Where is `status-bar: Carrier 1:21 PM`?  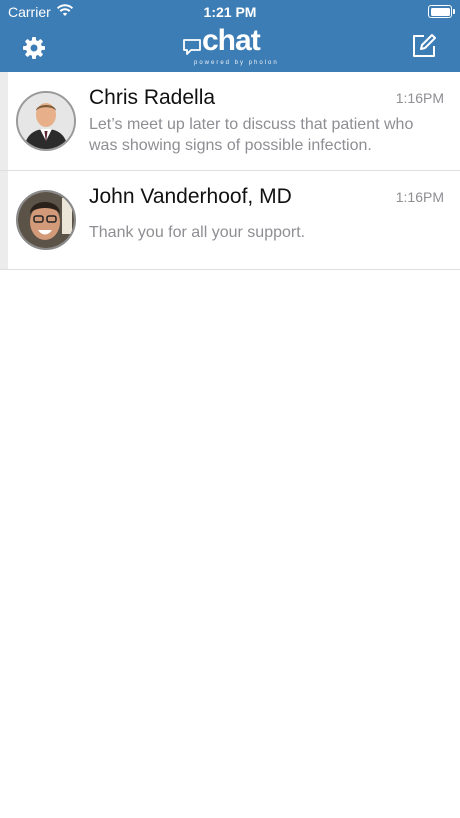
status-bar: Carrier 1:21 PM is located at coordinates (230, 12).